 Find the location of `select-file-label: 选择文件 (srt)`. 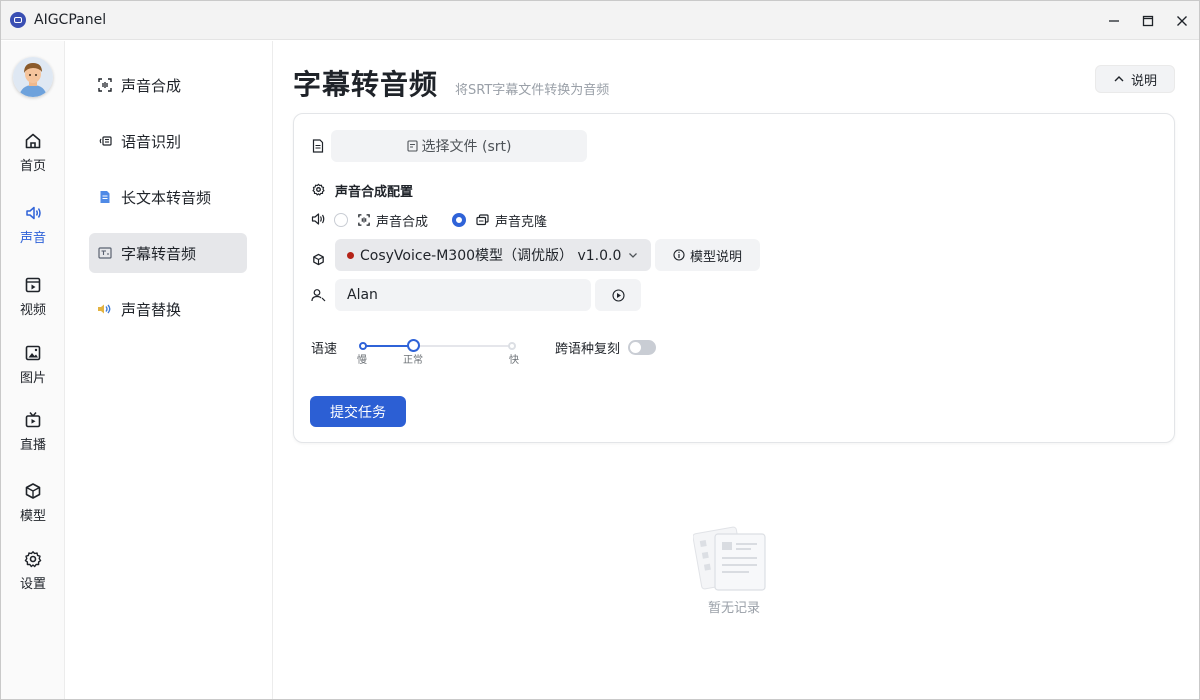

select-file-label: 选择文件 (srt) is located at coordinates (466, 147).